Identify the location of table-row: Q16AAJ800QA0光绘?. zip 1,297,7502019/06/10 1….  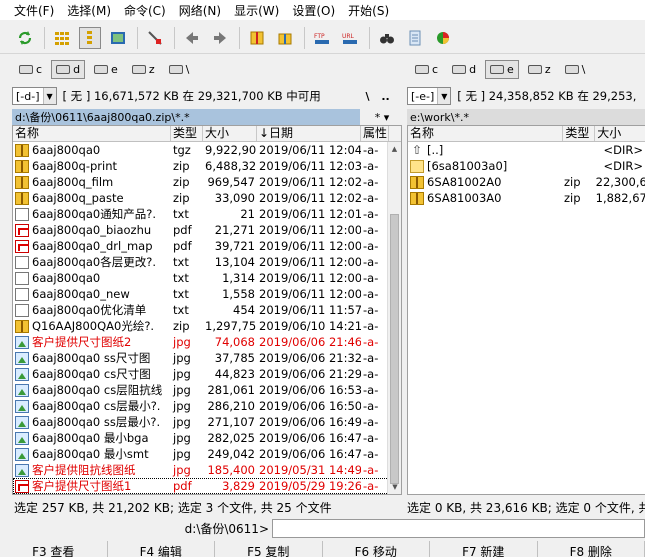
(207, 326).